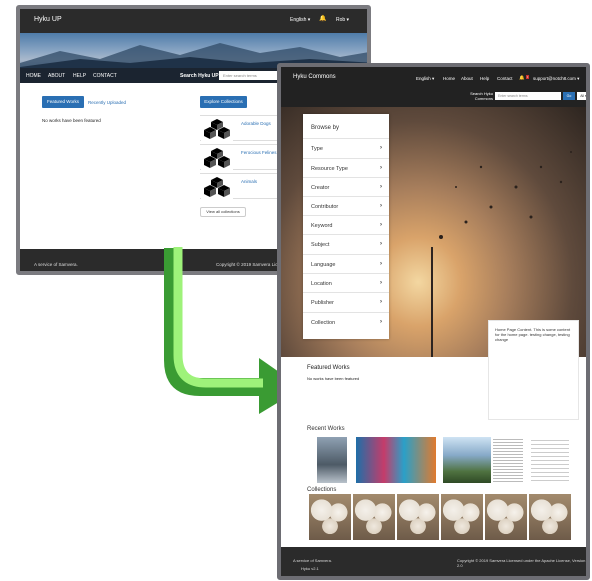 This screenshot has width=592, height=581. Describe the element at coordinates (484, 78) in the screenshot. I see `nav-help: Help` at that location.